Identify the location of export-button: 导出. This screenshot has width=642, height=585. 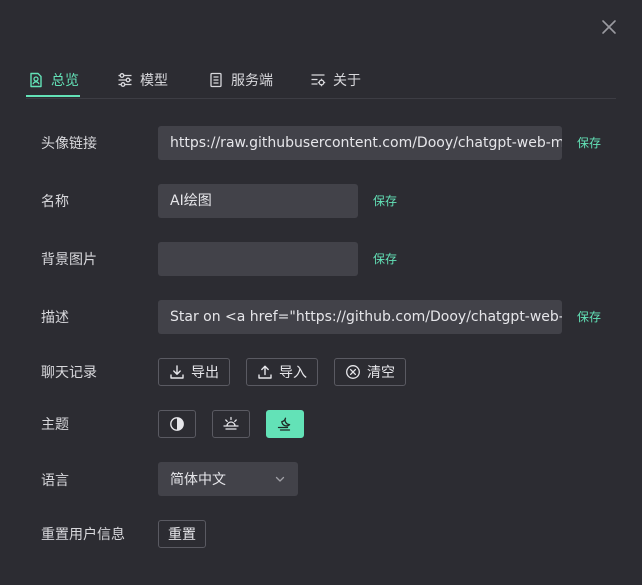
(194, 372).